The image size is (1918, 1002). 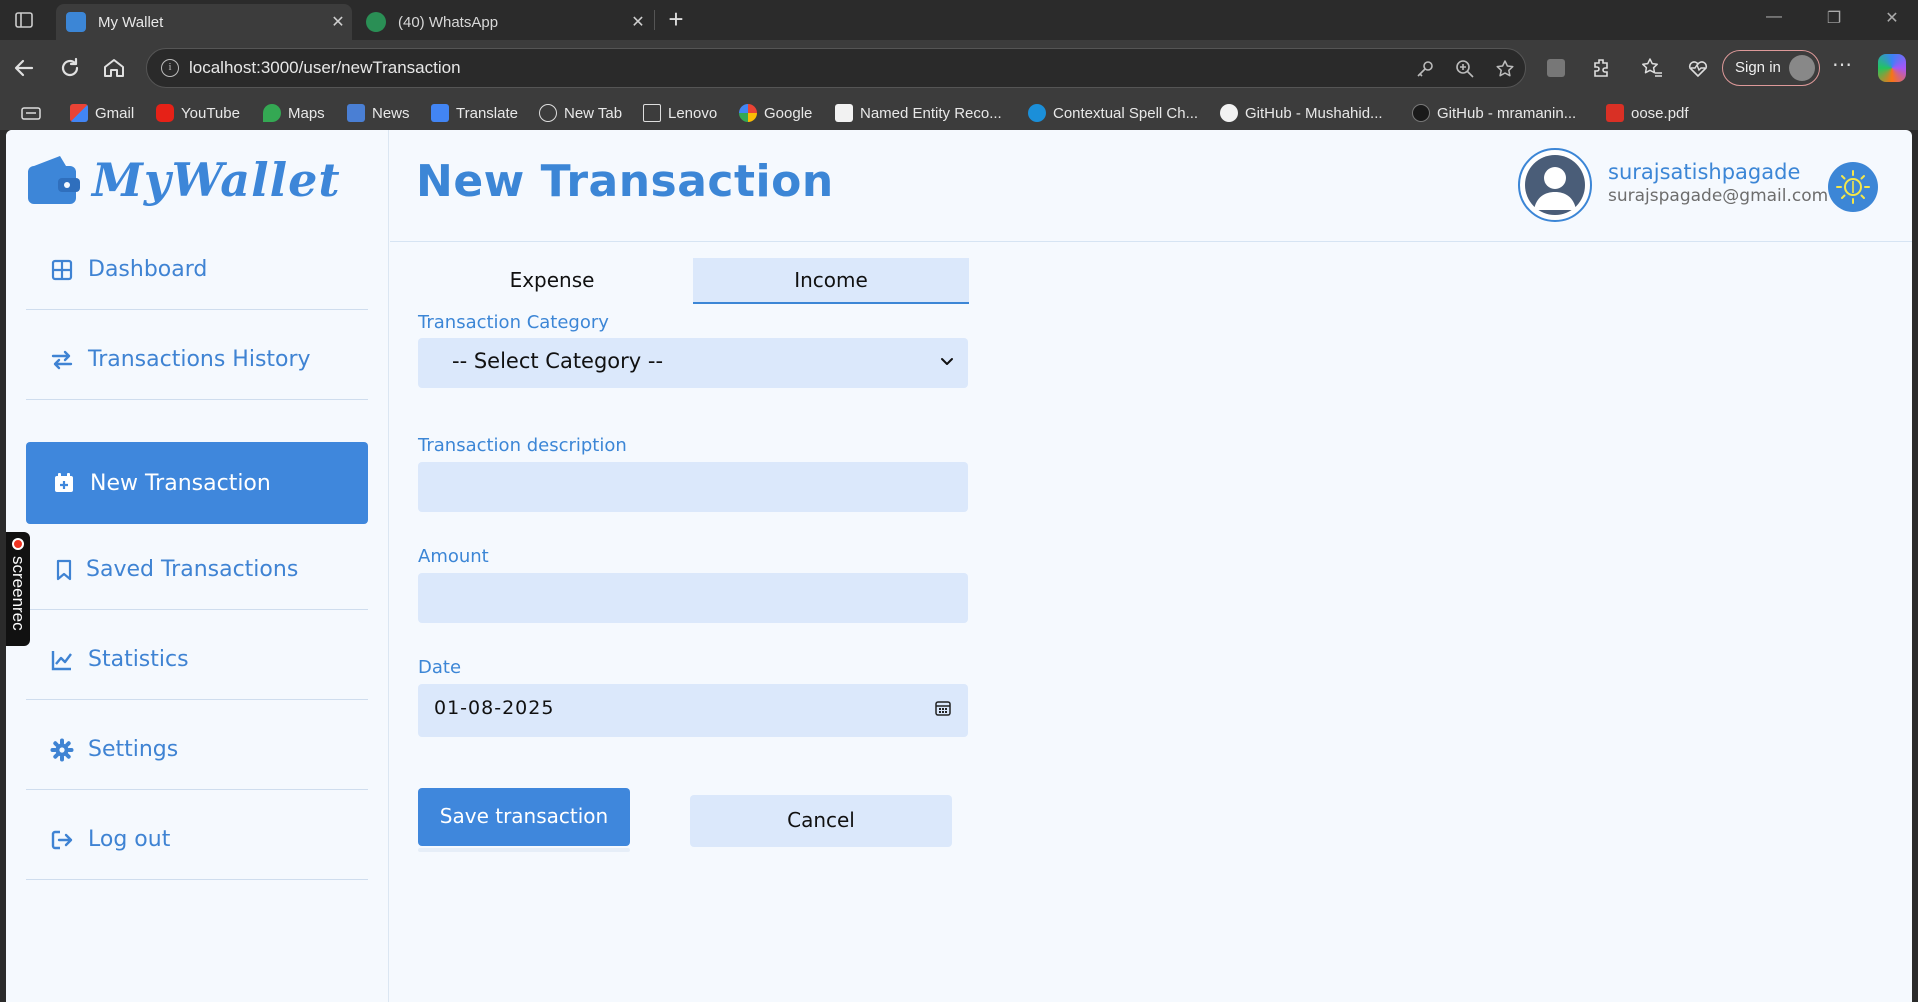 I want to click on close-window-icon: ✕, so click(x=1892, y=20).